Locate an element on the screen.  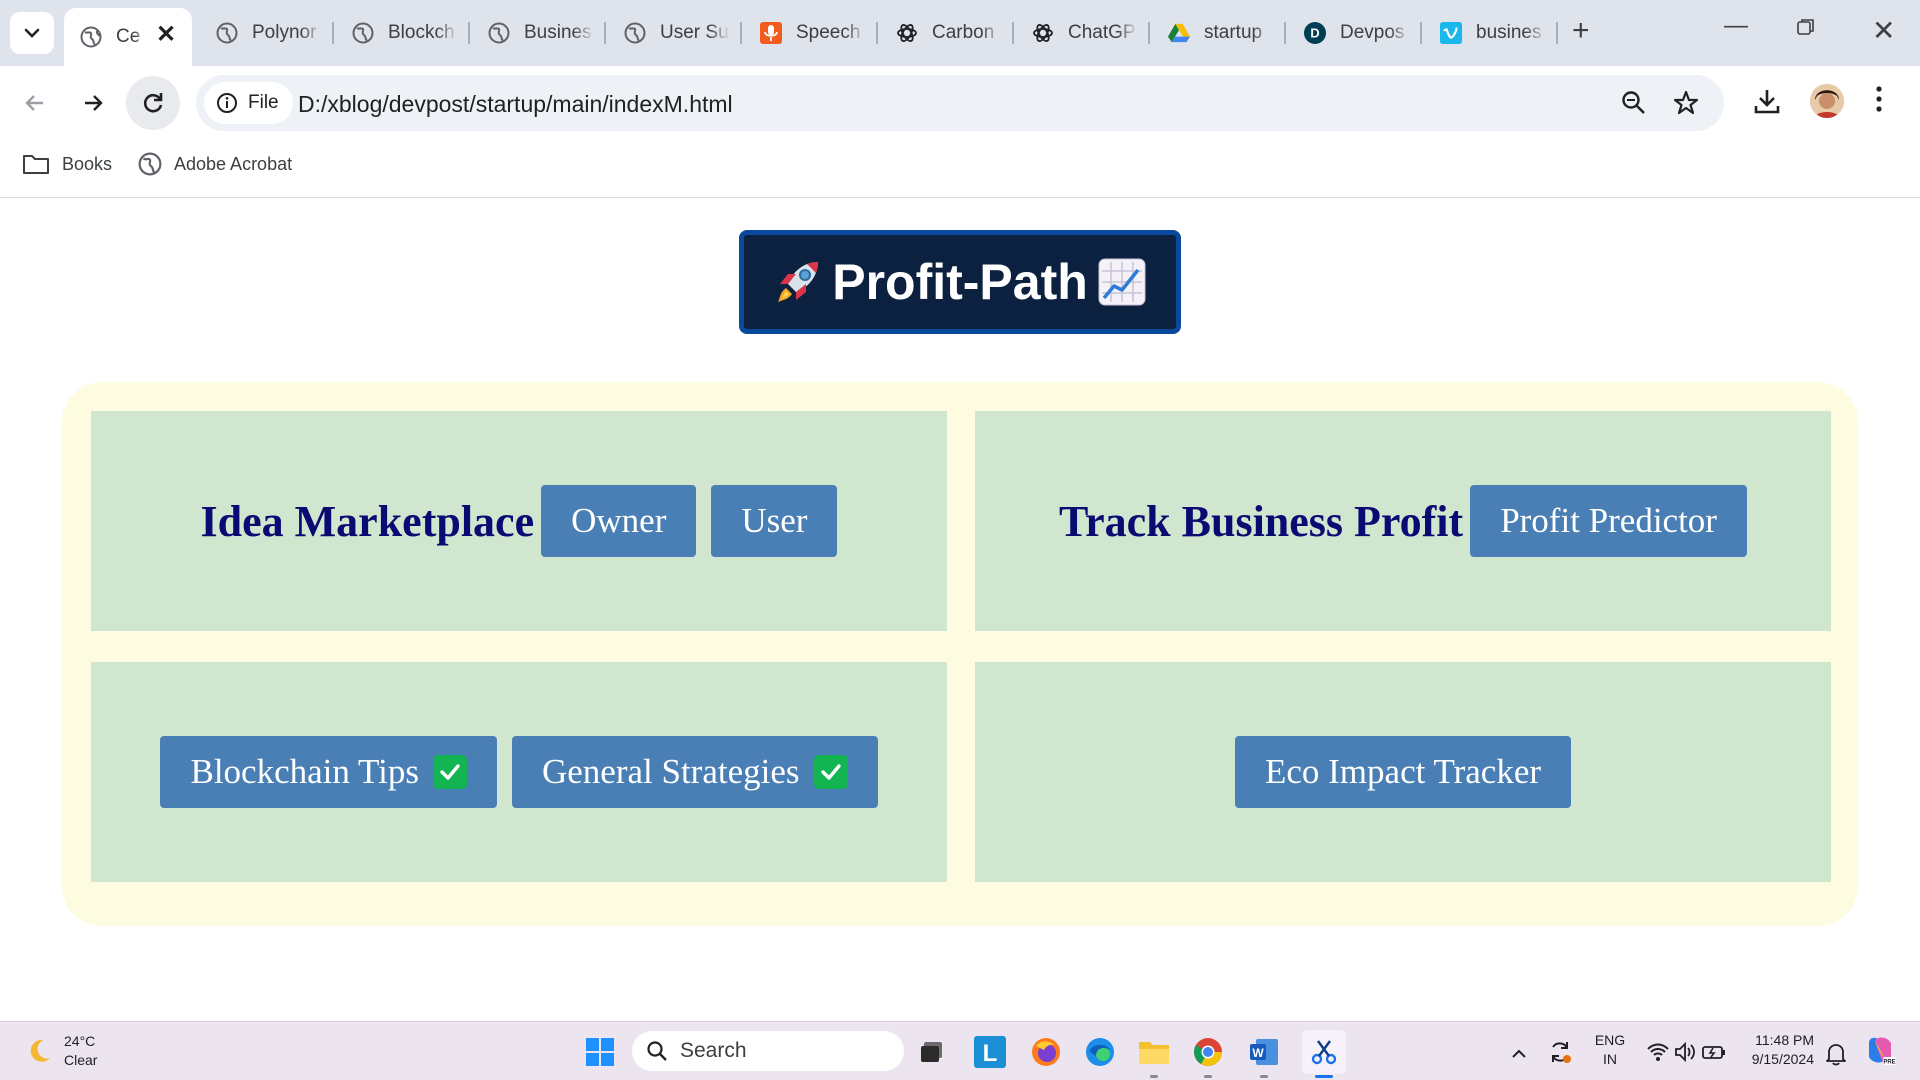
info-icon is located at coordinates (227, 103).